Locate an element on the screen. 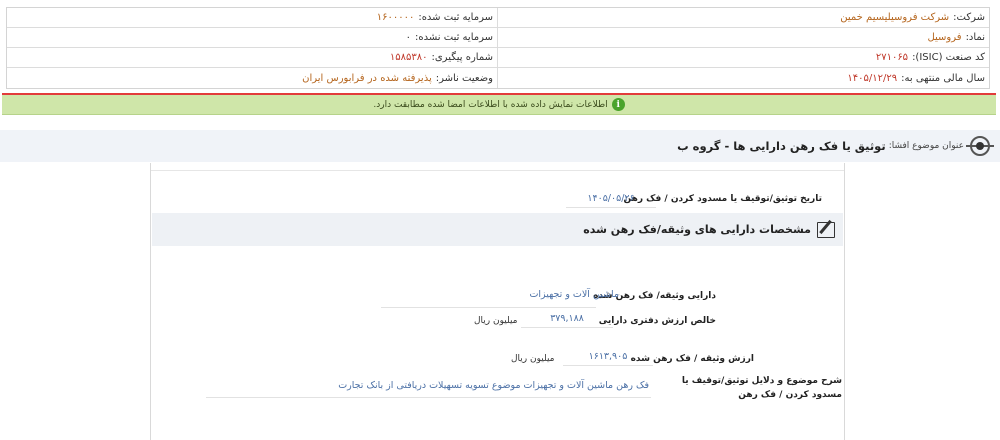  date-value: ۱۴۰۵/۰۵/۲۶ is located at coordinates (611, 199).